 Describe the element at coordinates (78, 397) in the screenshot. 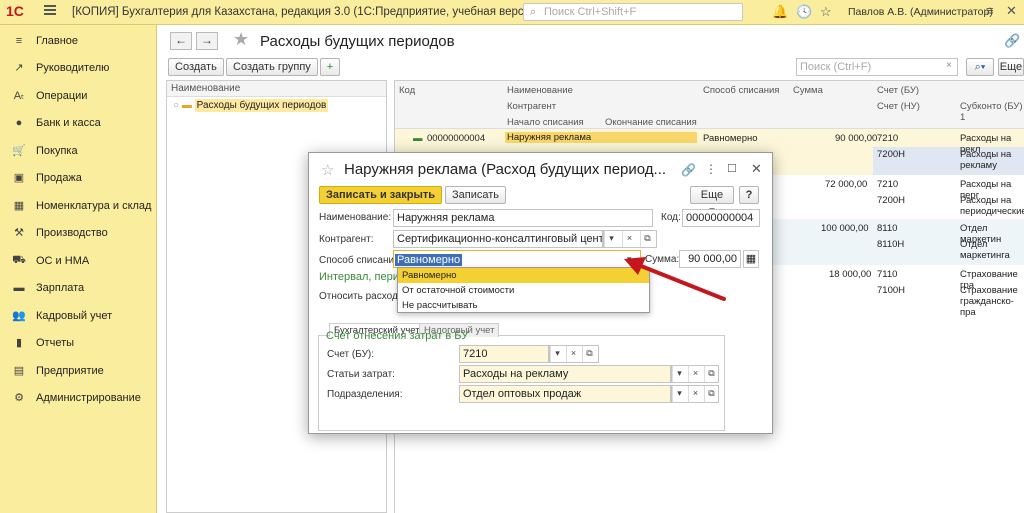

I see `sidebar-item-admin: ⚙ Администрирование` at that location.